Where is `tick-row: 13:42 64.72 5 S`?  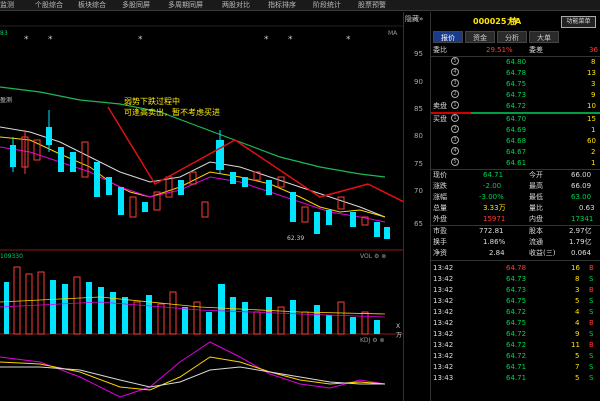
tick-row: 13:42 64.72 5 S is located at coordinates (513, 356).